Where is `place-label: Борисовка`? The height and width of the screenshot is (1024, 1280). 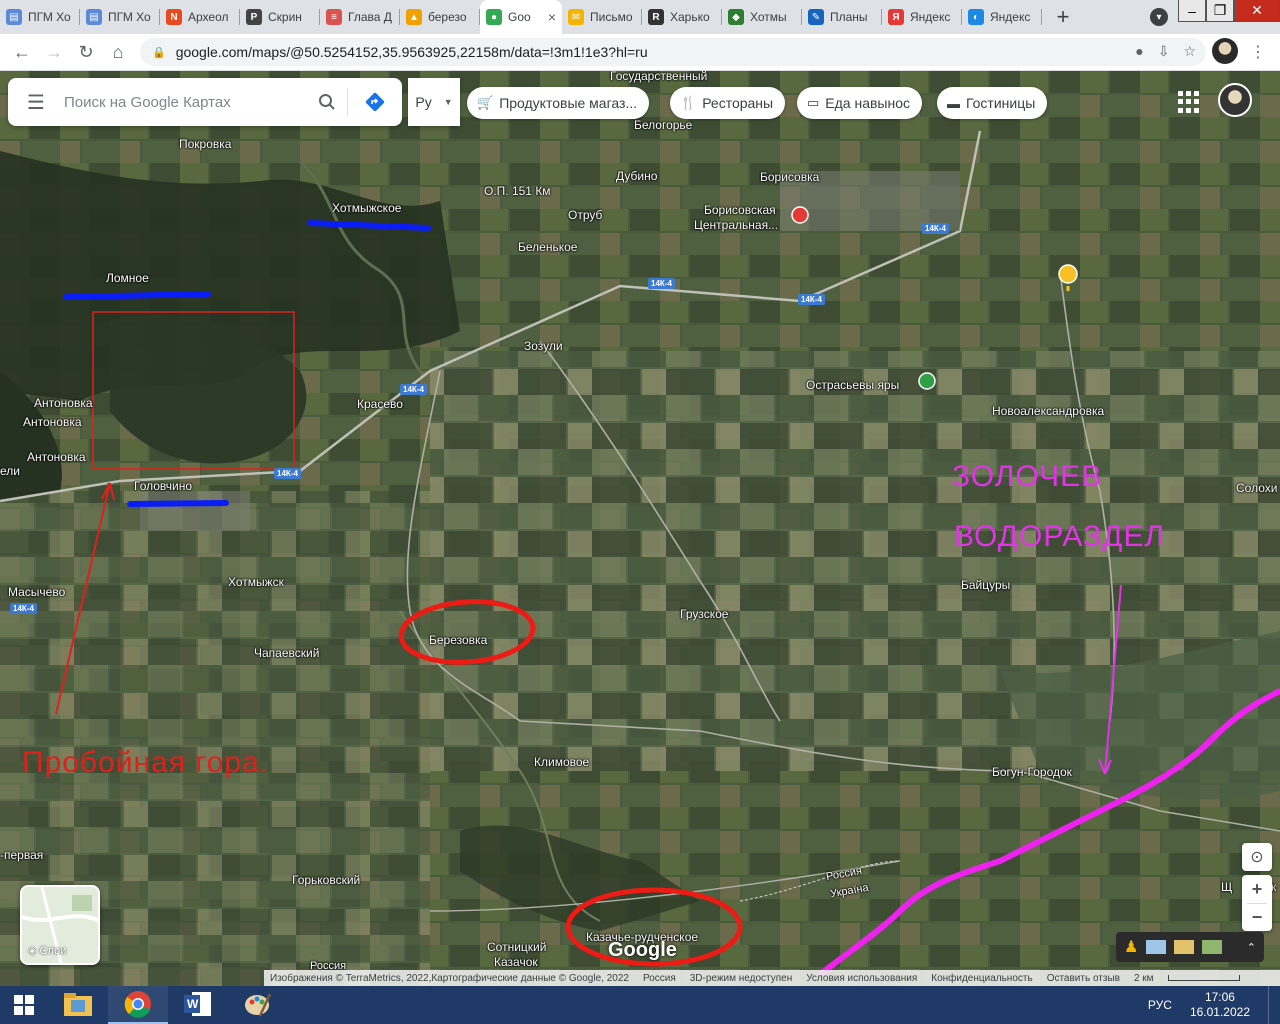 place-label: Борисовка is located at coordinates (789, 177).